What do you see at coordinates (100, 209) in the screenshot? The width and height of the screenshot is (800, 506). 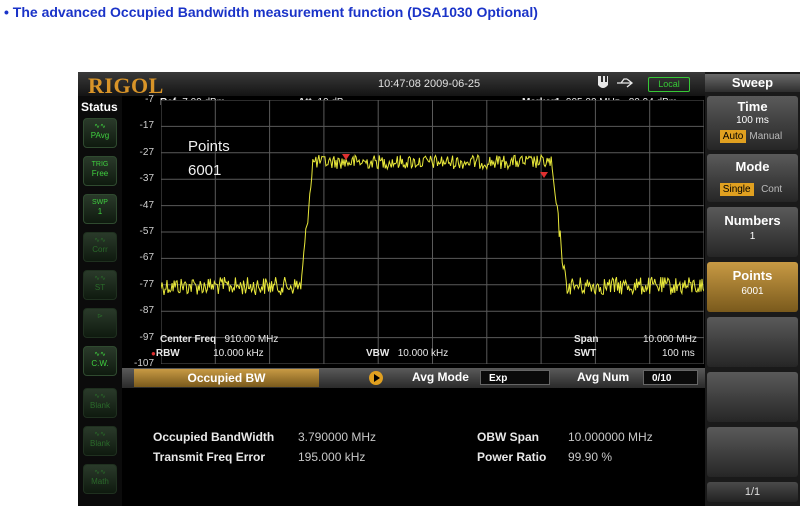 I see `status-swp-button: SWP 1` at bounding box center [100, 209].